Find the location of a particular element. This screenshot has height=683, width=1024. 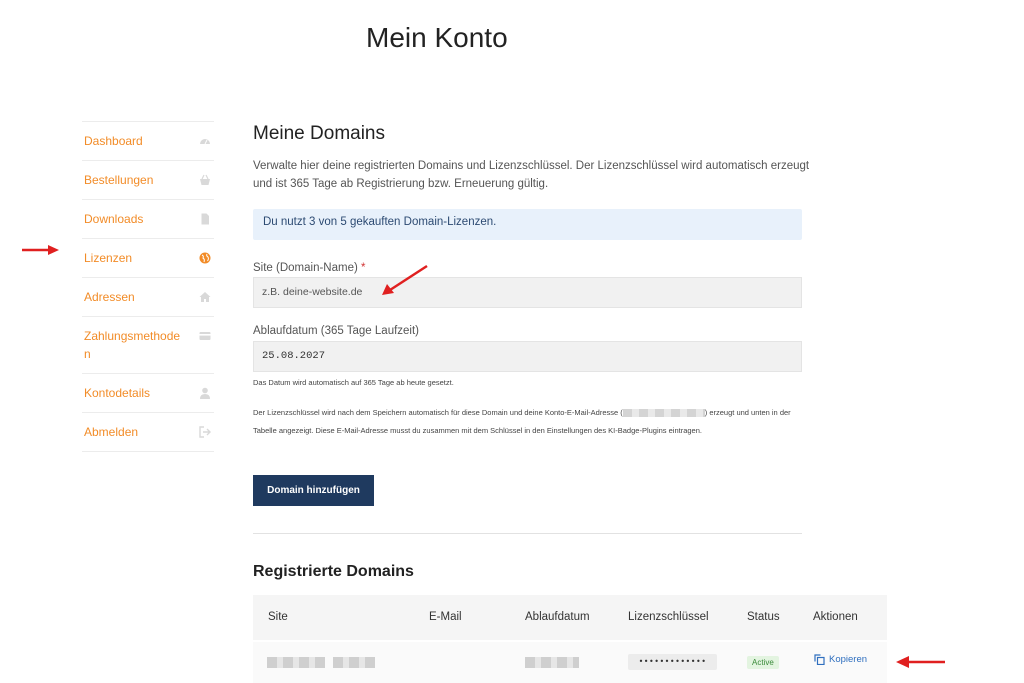

sidebar-item-account-details: Kontodetails is located at coordinates (148, 393).